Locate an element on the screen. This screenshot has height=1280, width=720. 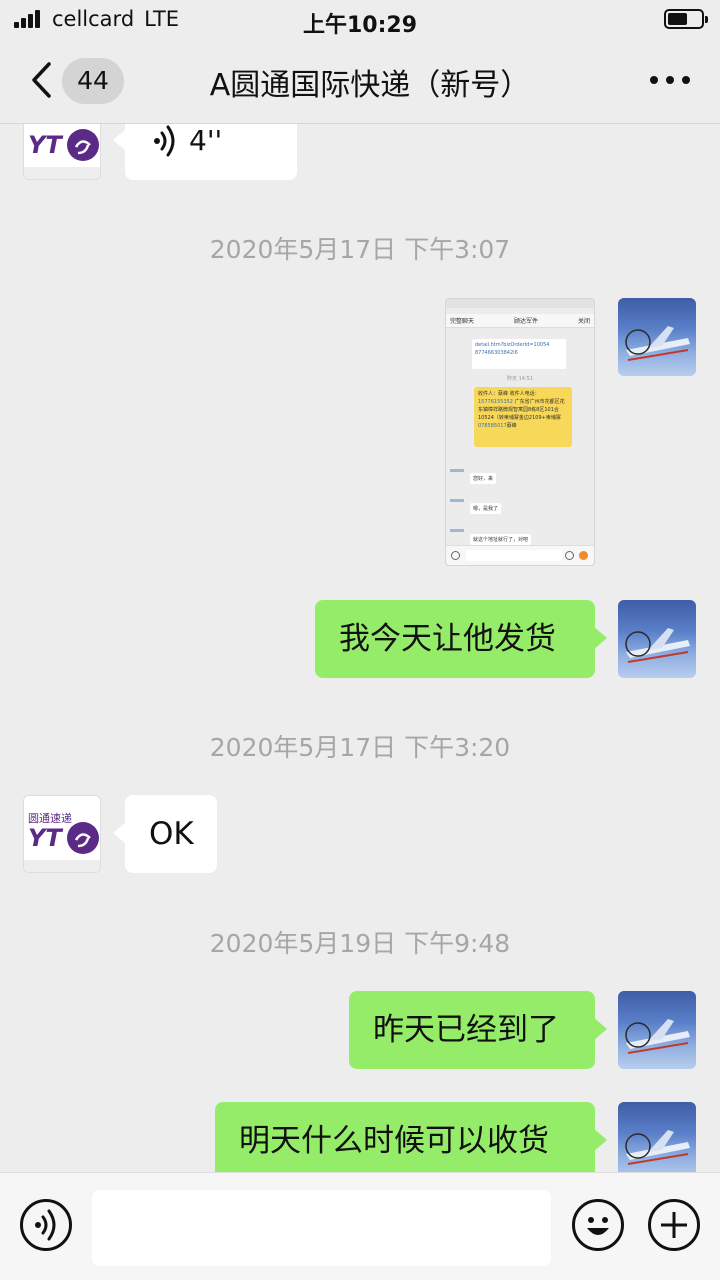
emoji-button is located at coordinates (598, 1225).